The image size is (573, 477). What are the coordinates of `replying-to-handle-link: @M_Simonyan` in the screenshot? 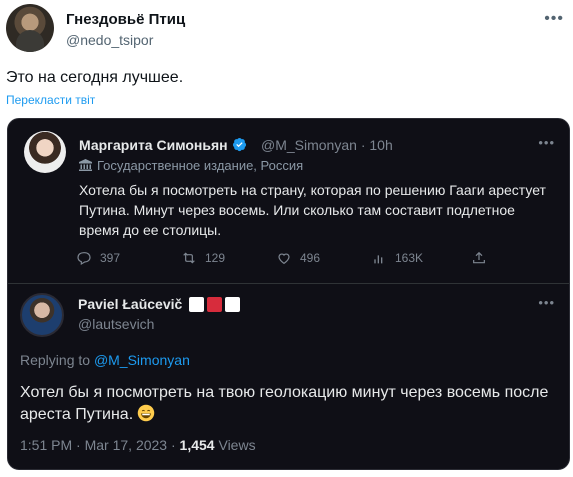 It's located at (141, 360).